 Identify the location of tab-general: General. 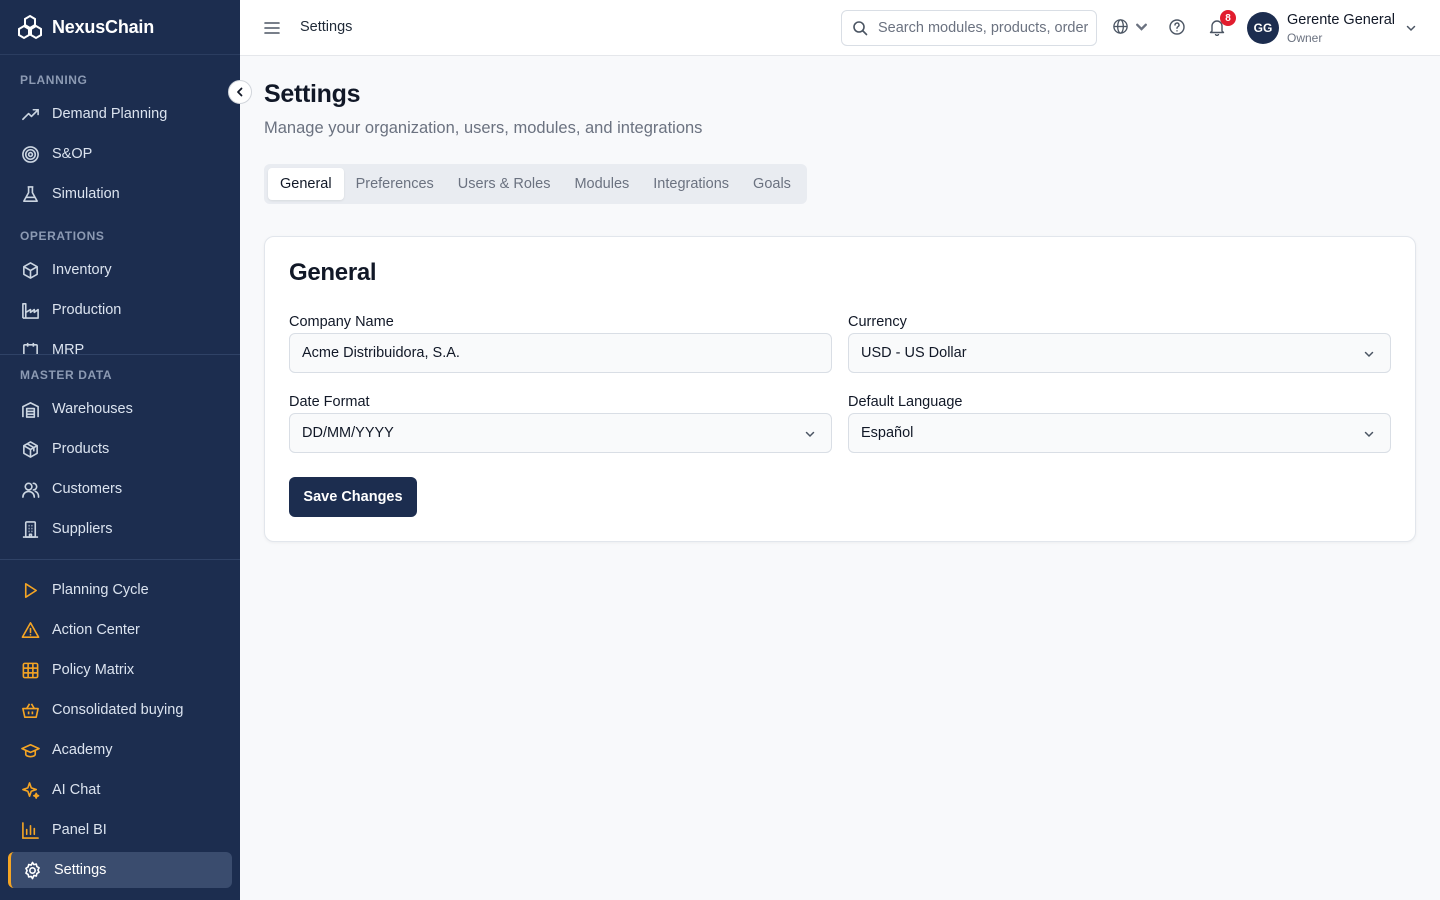
(306, 184).